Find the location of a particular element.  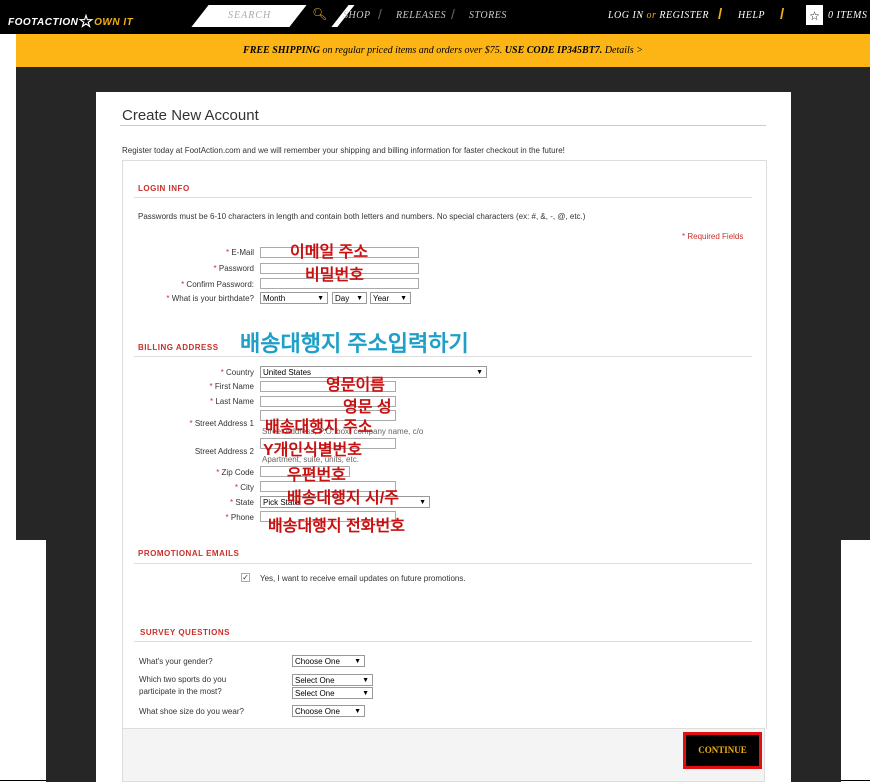

continue-button: CONTINUE is located at coordinates (722, 750).